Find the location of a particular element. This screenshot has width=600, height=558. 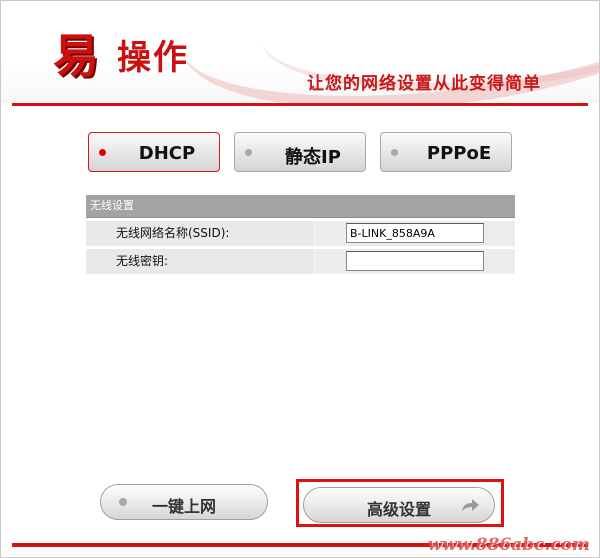

ssid-label: 无线网络名称(SSID): is located at coordinates (200, 233).